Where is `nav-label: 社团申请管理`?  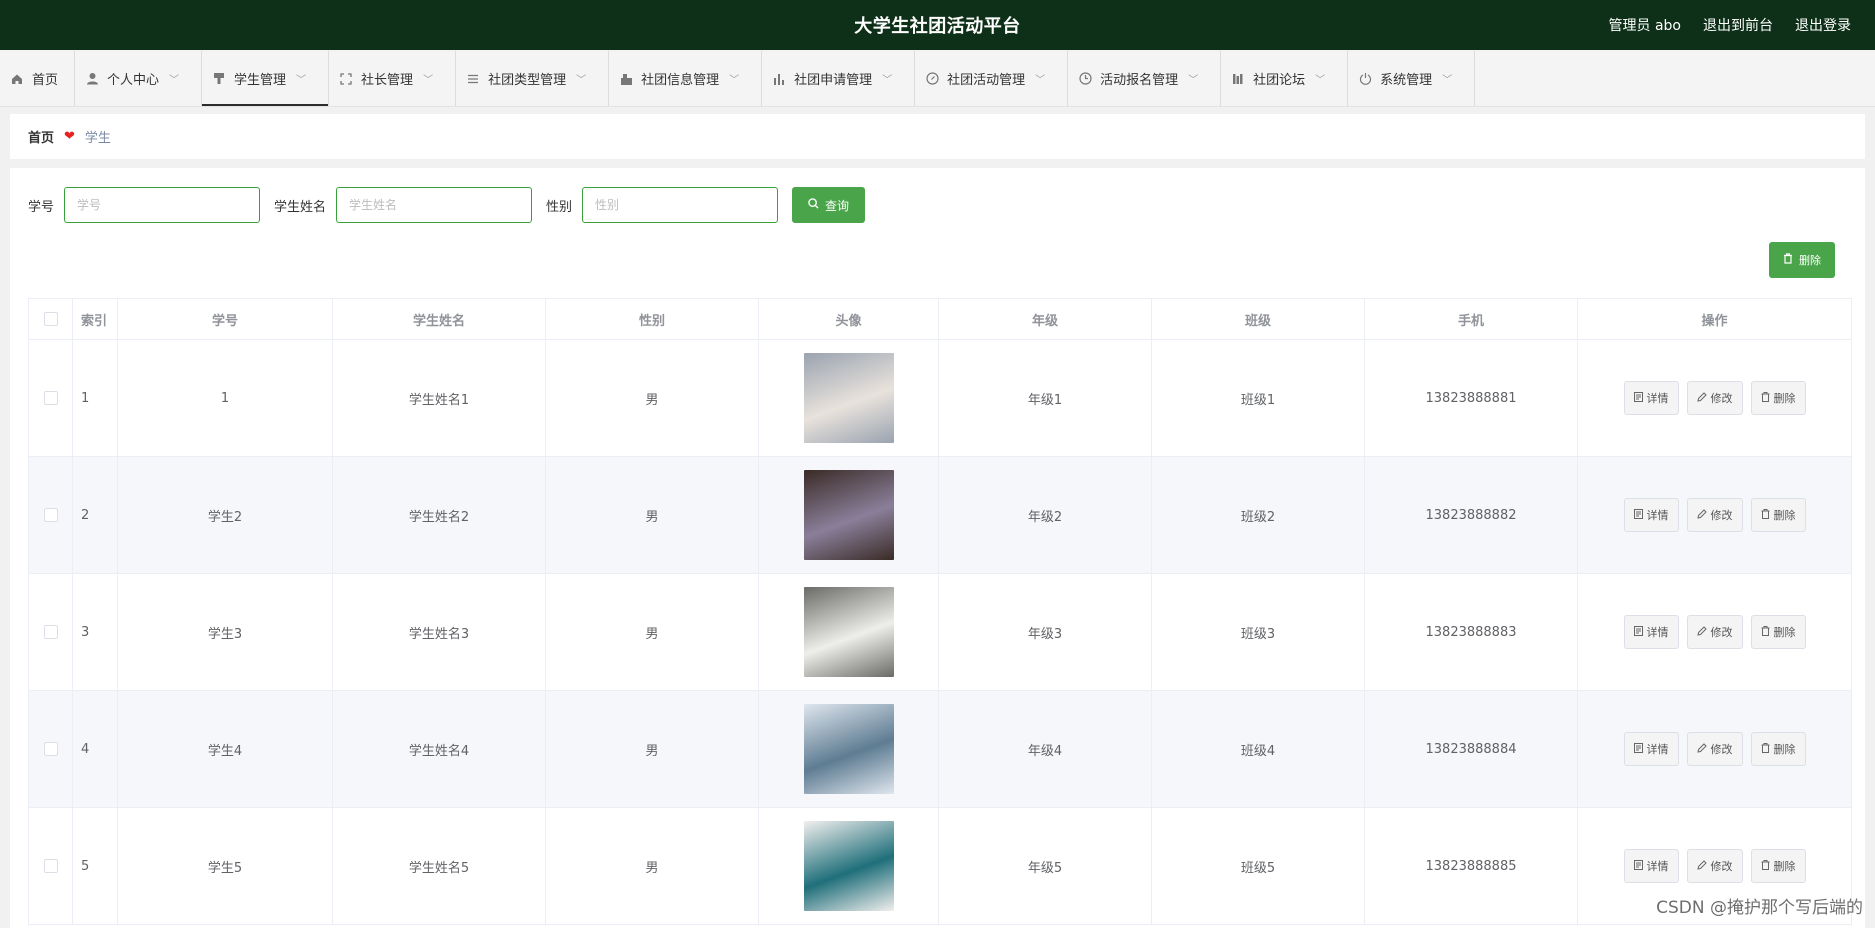
nav-label: 社团申请管理 is located at coordinates (833, 80).